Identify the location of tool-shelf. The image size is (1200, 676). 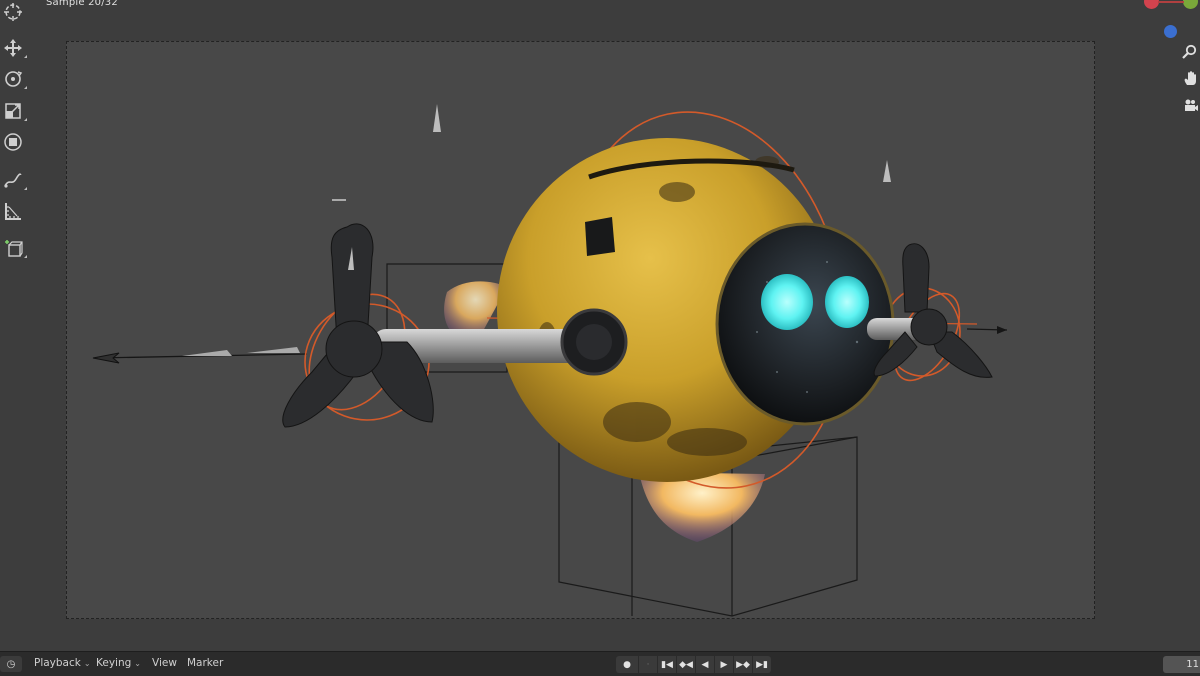
(15, 135).